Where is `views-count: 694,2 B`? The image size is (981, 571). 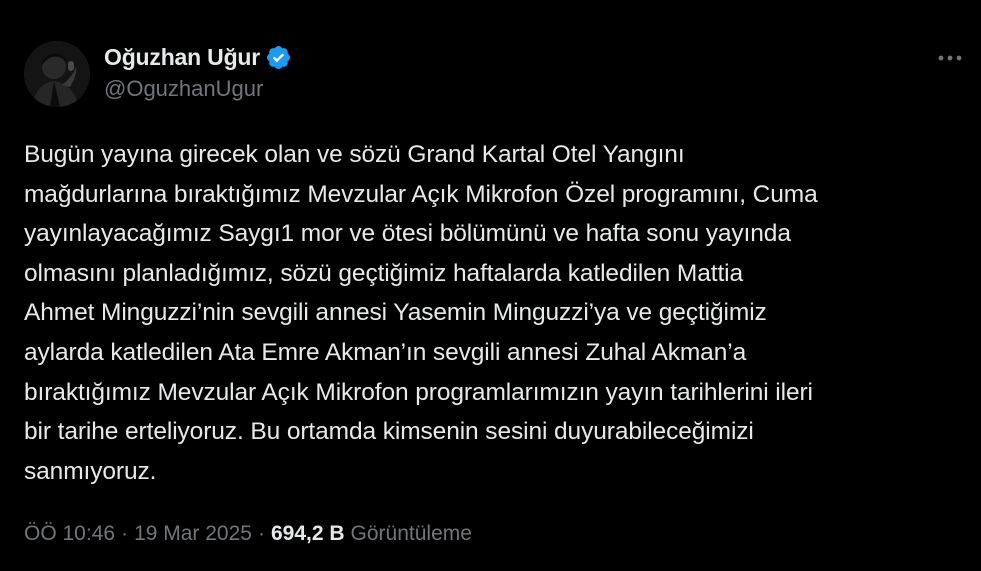
views-count: 694,2 B is located at coordinates (308, 534).